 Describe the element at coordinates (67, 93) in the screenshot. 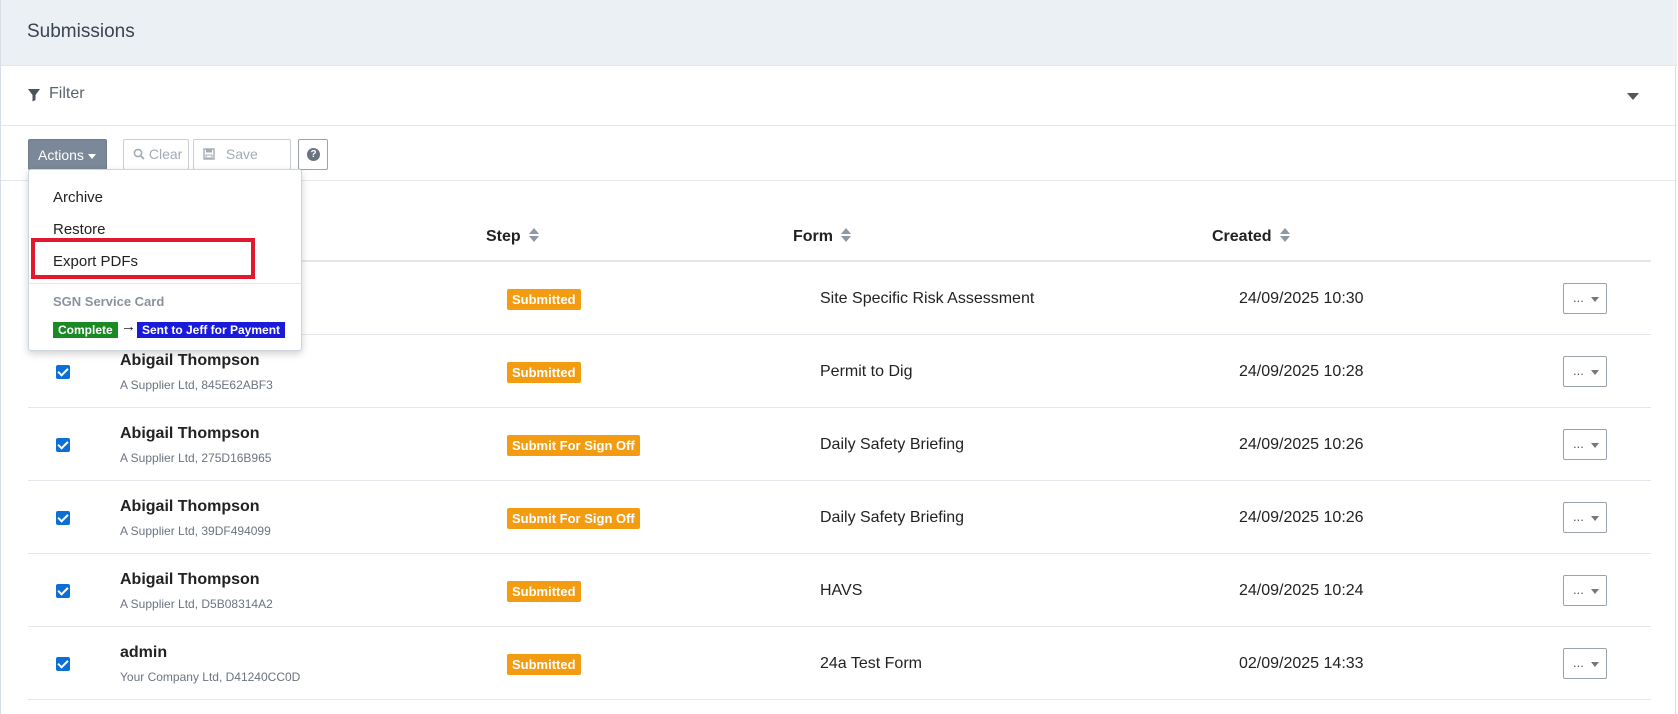

I see `filter-label: Filter` at that location.